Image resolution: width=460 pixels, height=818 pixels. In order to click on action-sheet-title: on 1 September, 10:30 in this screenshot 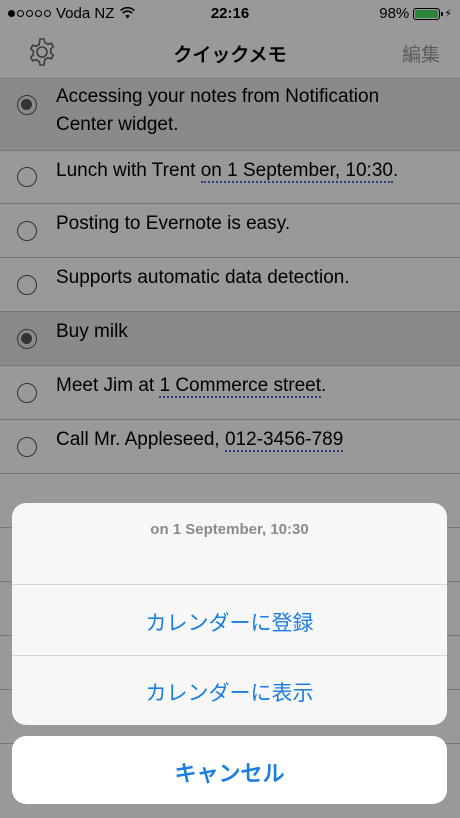, I will do `click(229, 529)`.